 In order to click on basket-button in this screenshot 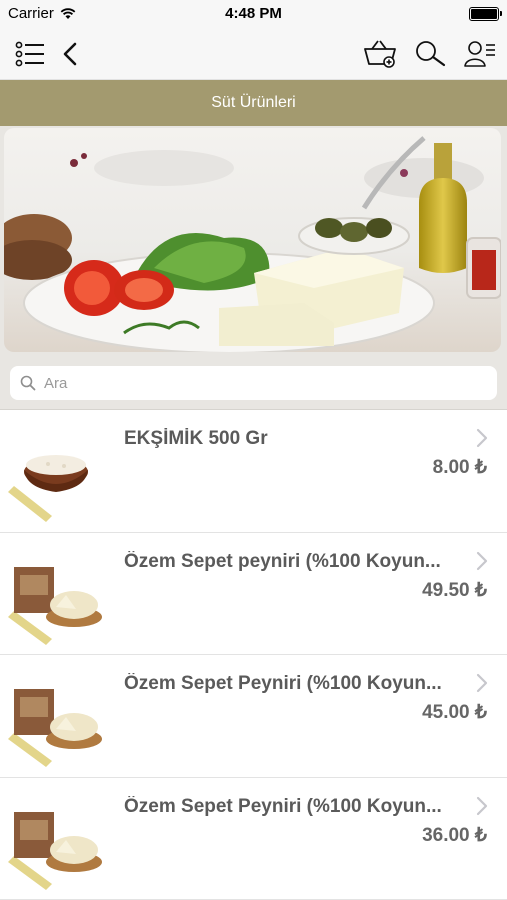, I will do `click(380, 54)`.